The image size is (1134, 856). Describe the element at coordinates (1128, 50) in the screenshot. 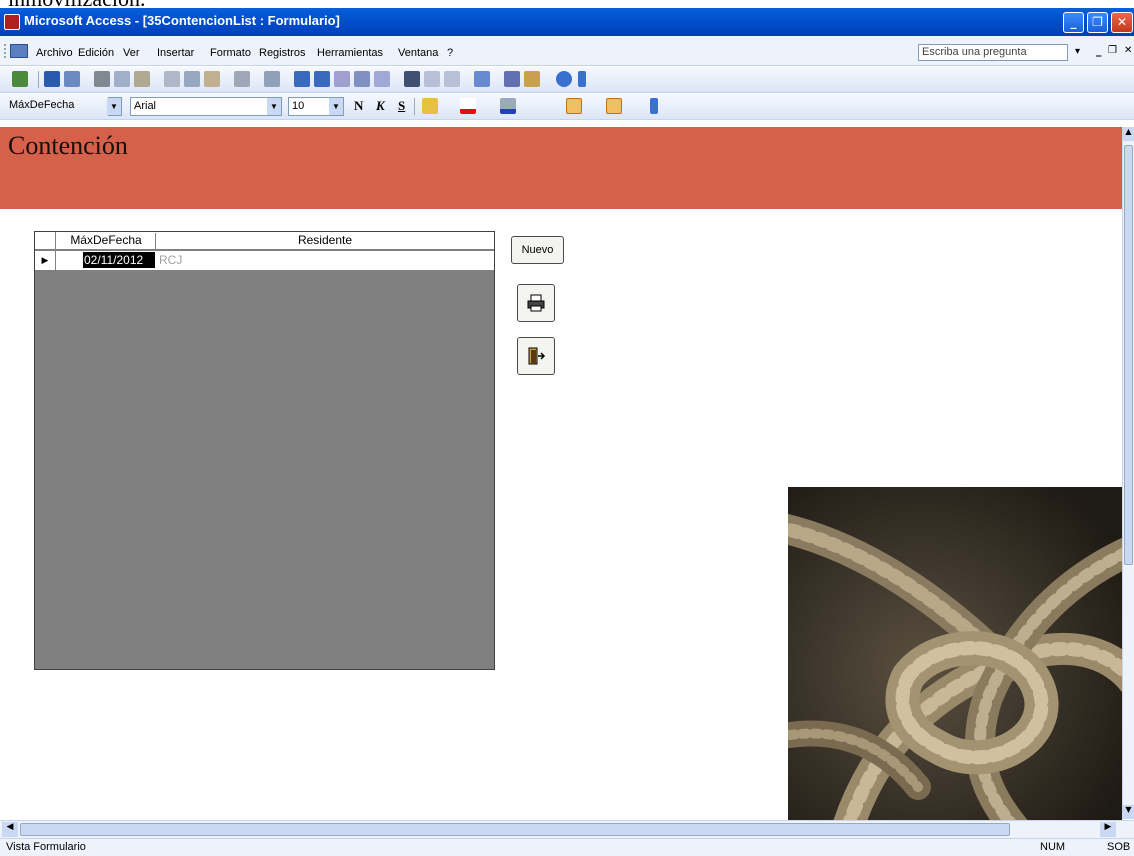

I see `mdi-close-icon: ✕` at that location.